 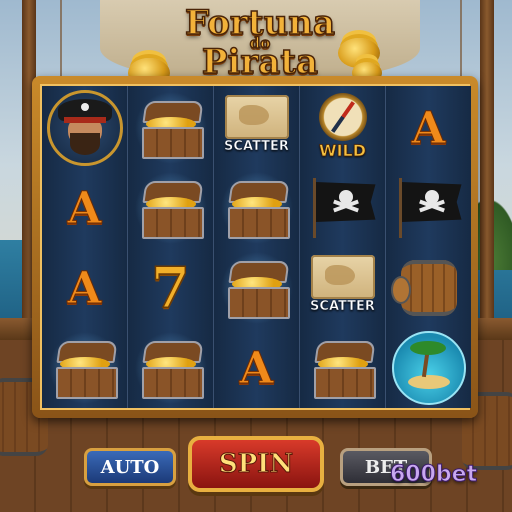 What do you see at coordinates (423, 288) in the screenshot?
I see `barrel-icon` at bounding box center [423, 288].